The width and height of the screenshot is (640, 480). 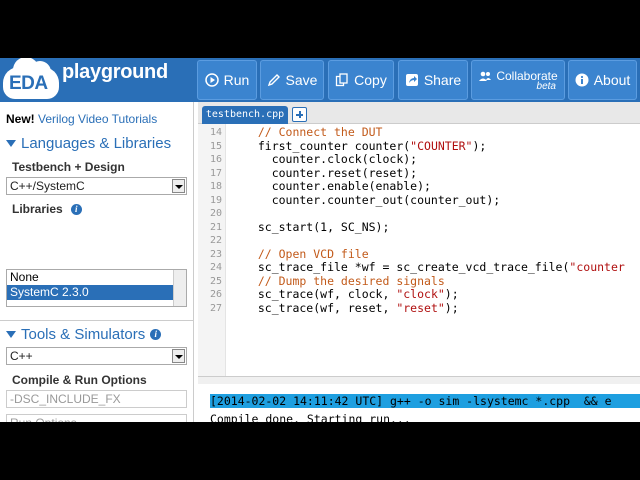 What do you see at coordinates (215, 159) in the screenshot?
I see `line-number: 16` at bounding box center [215, 159].